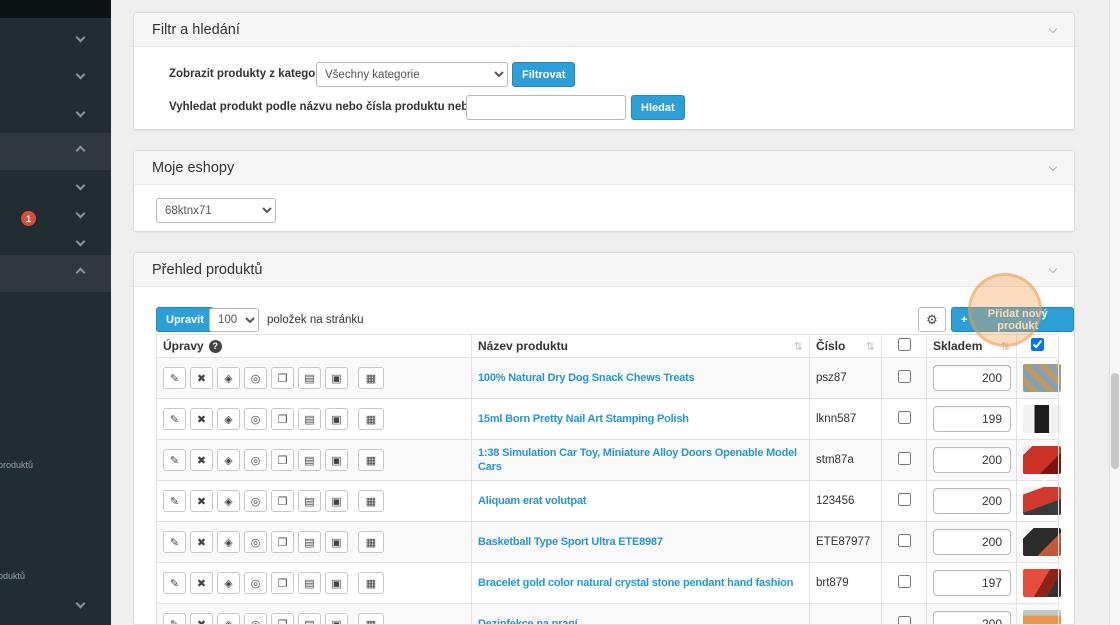 The height and width of the screenshot is (625, 1120). Describe the element at coordinates (216, 210) in the screenshot. I see `eshop-select: 68ktnx71` at that location.